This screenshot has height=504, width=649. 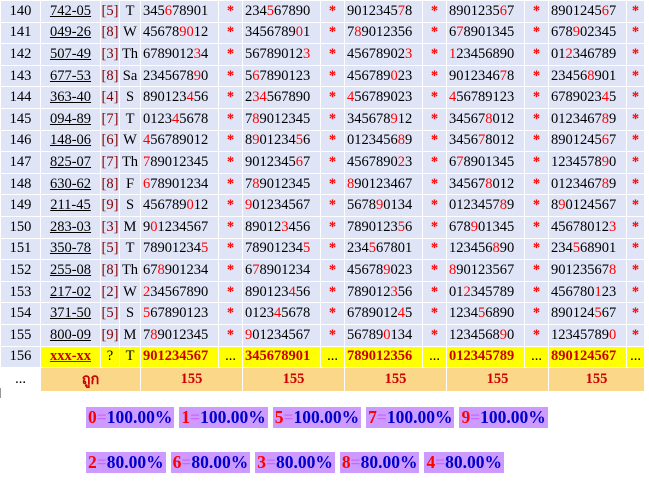 What do you see at coordinates (383, 11) in the screenshot?
I see `number-cell: 901234578` at bounding box center [383, 11].